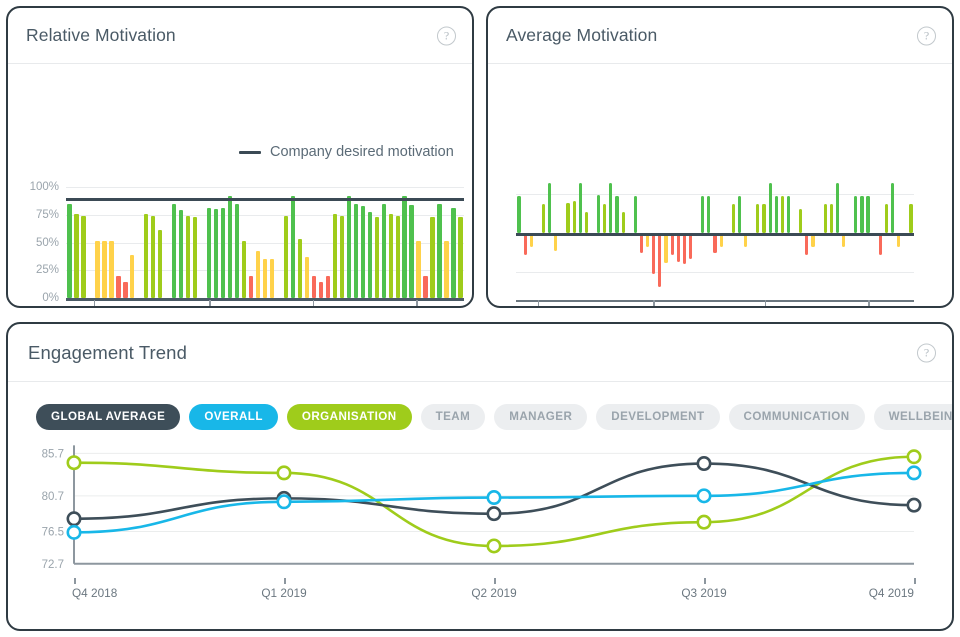 The image size is (960, 637). I want to click on filter-pill-organisation: ORGANISATION, so click(349, 417).